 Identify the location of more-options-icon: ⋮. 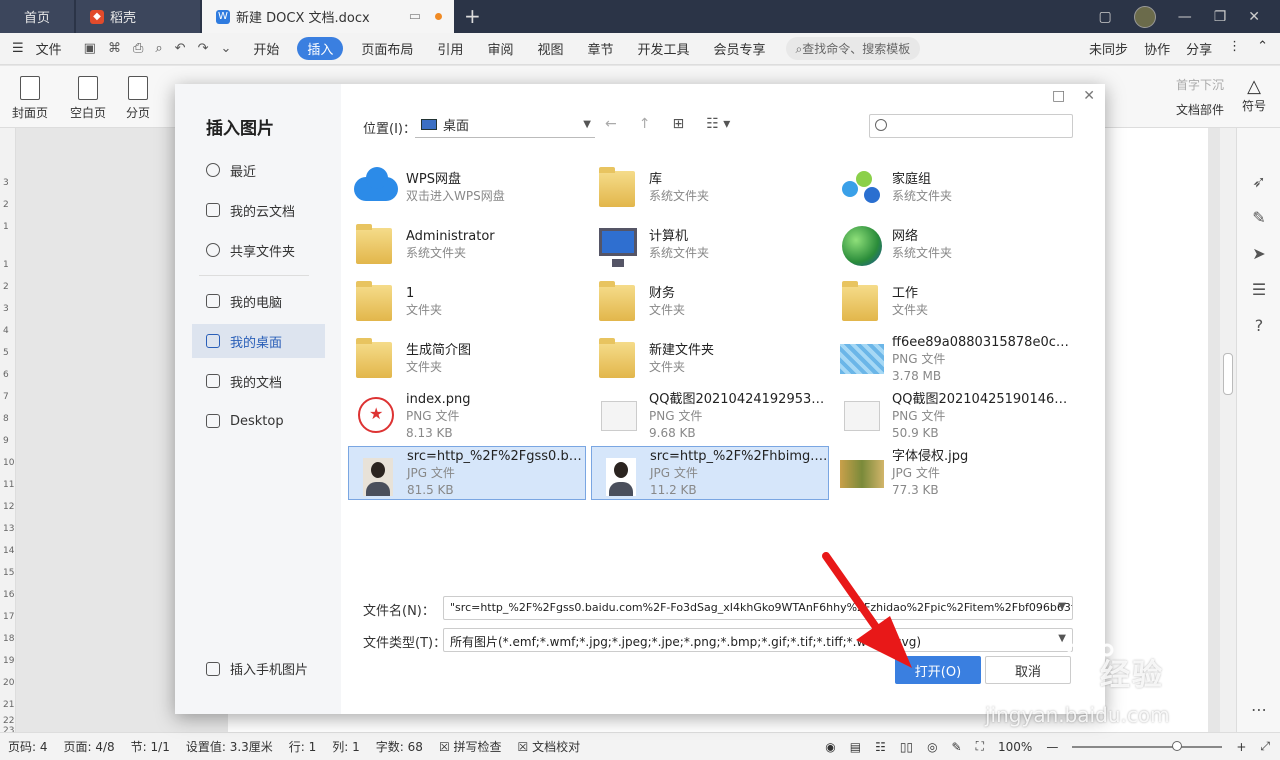
(1234, 48).